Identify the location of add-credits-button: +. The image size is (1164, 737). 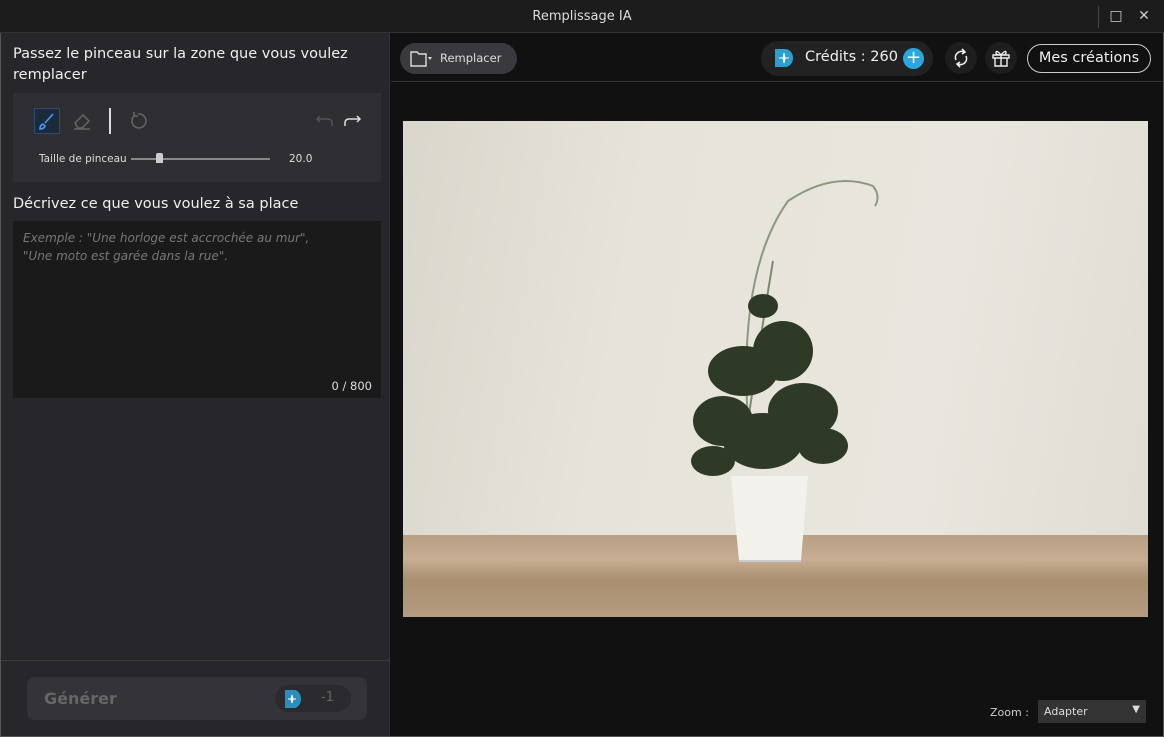
(913, 58).